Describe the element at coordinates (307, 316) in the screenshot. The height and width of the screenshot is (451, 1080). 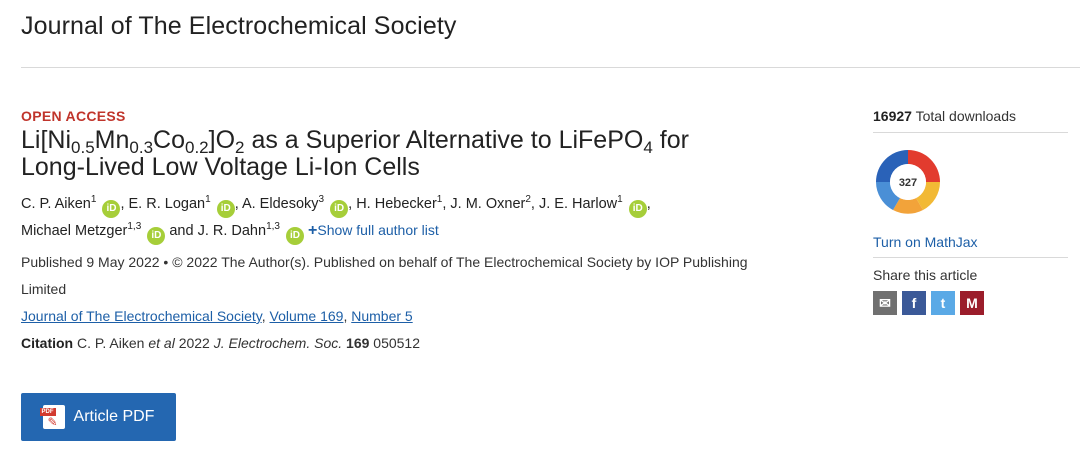
I see `volume-link: Volume 169` at that location.